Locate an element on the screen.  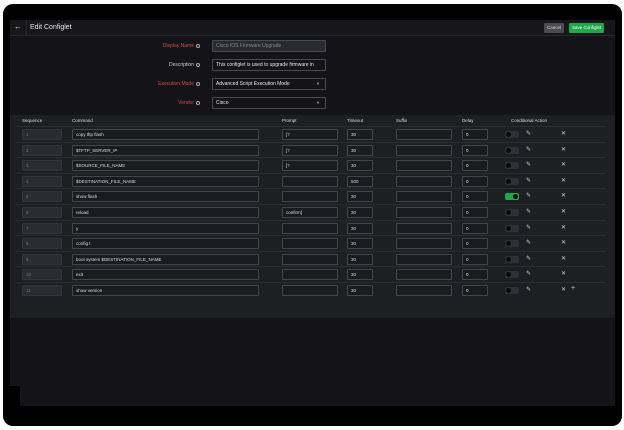
sequence-input: 5 is located at coordinates (42, 197).